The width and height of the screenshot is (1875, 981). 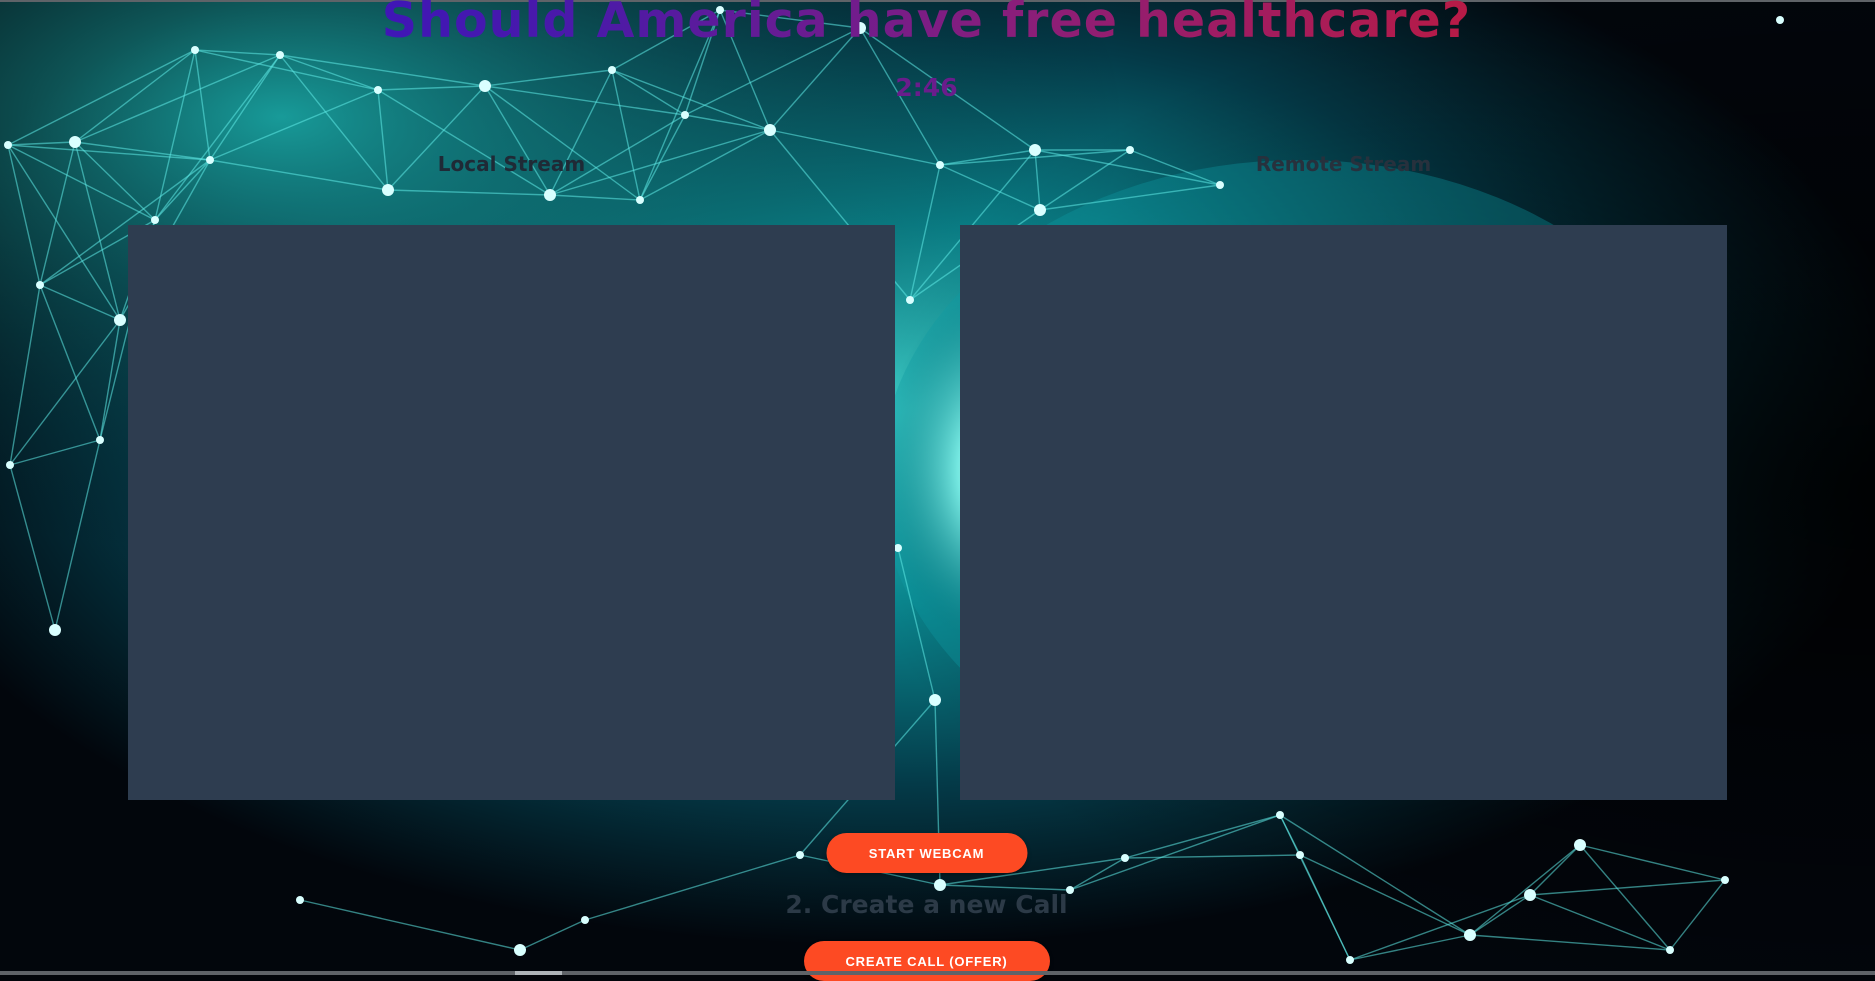 I want to click on local-stream-label: Local Stream, so click(x=511, y=164).